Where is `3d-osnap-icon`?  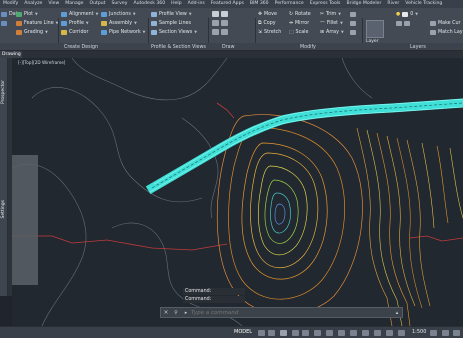 3d-osnap-icon is located at coordinates (365, 333).